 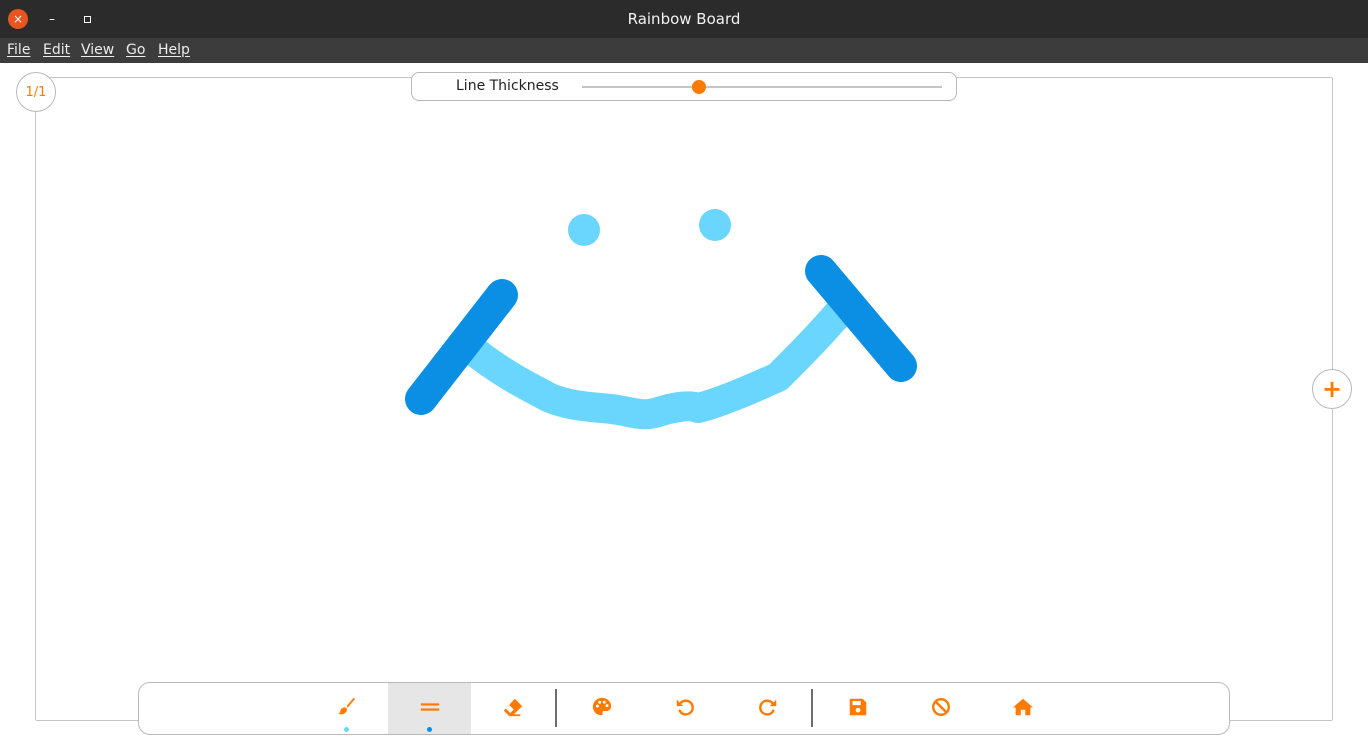 I want to click on eraser-icon, so click(x=513, y=709).